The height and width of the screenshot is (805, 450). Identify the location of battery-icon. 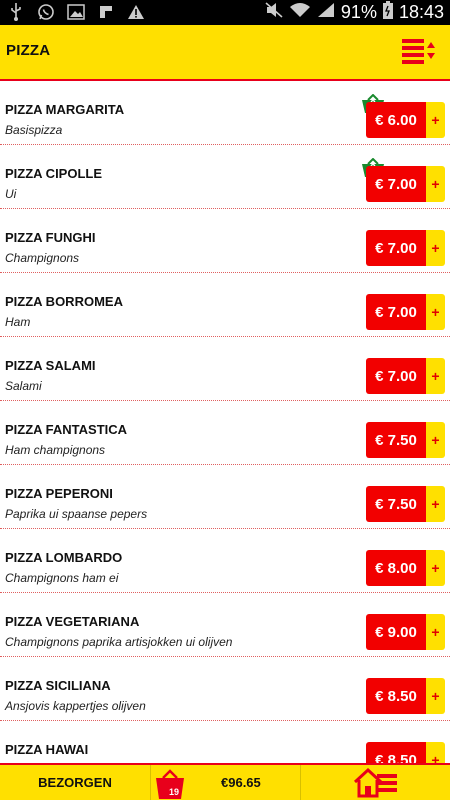
(387, 12).